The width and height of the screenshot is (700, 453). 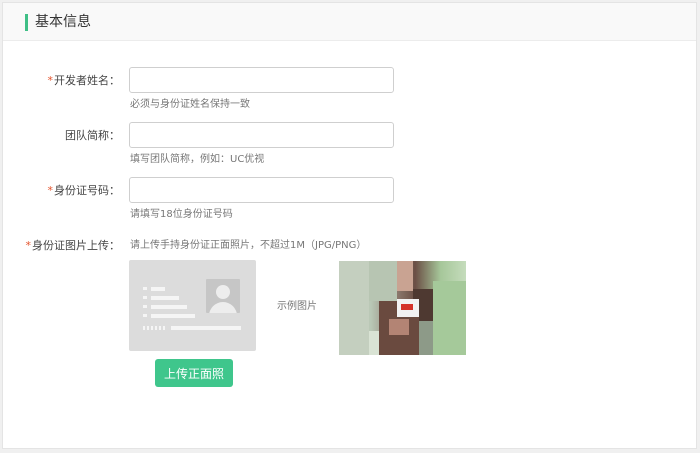 I want to click on panel-title: 基本信息, so click(x=63, y=22).